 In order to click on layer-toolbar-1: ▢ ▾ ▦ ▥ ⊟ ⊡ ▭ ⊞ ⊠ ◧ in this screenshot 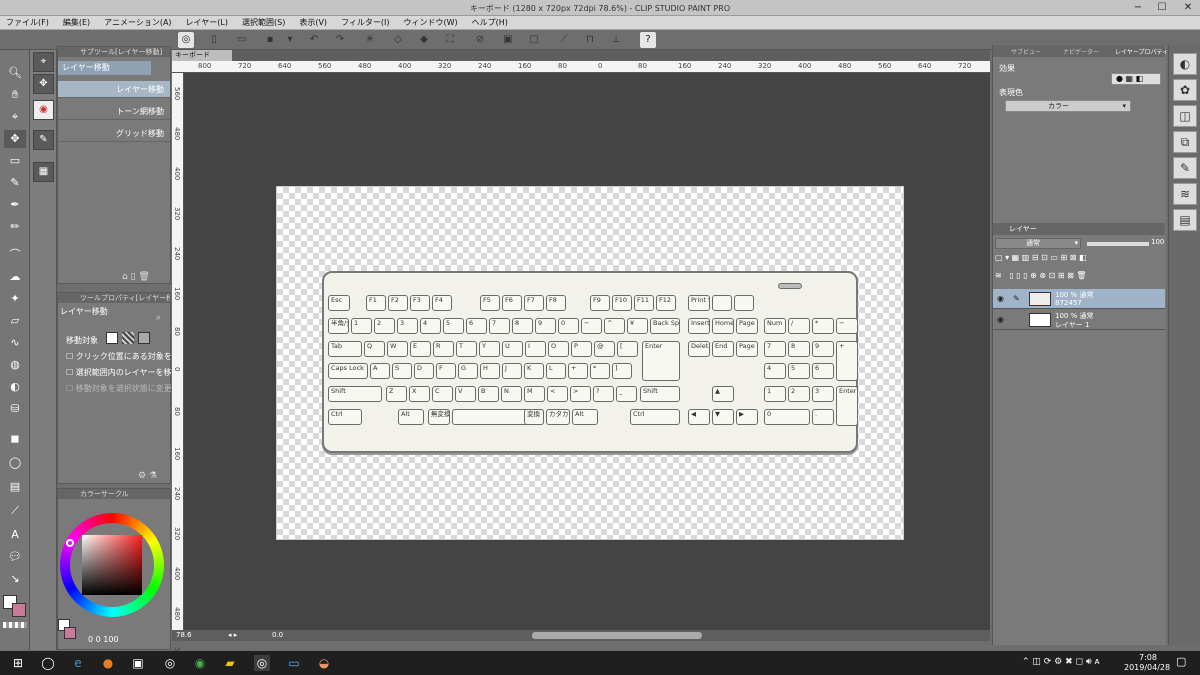, I will do `click(1079, 260)`.